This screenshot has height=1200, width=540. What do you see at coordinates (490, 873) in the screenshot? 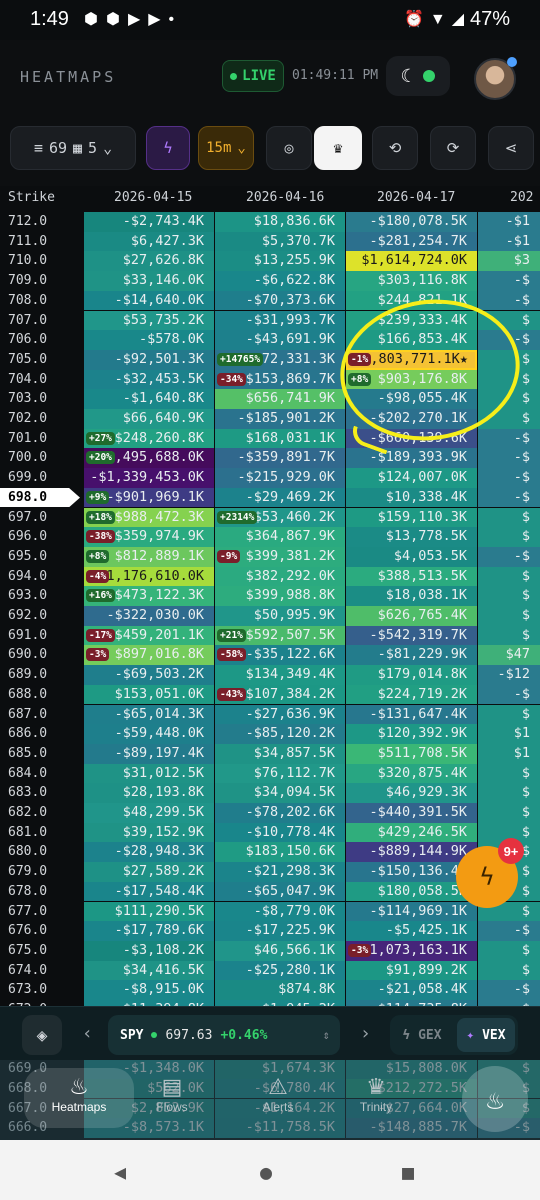
I see `flash-fab: ϟ 9+` at bounding box center [490, 873].